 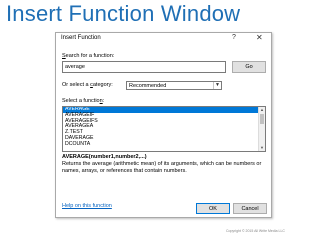 I want to click on slide-title: Insert Function Window, so click(x=123, y=13).